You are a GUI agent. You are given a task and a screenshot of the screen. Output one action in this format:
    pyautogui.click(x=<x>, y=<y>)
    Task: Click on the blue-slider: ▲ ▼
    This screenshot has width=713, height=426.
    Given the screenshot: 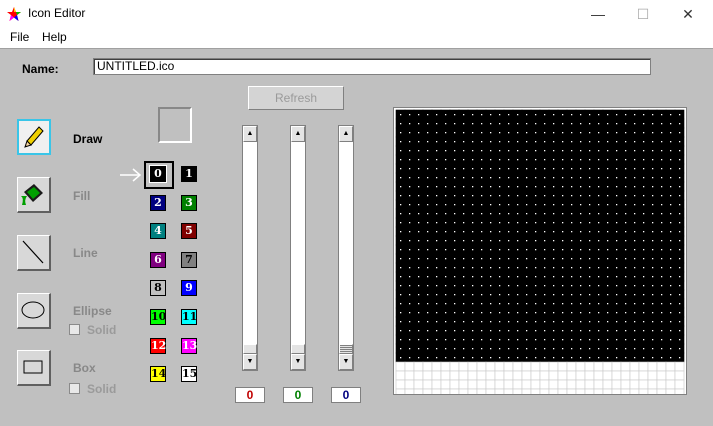 What is the action you would take?
    pyautogui.click(x=346, y=248)
    